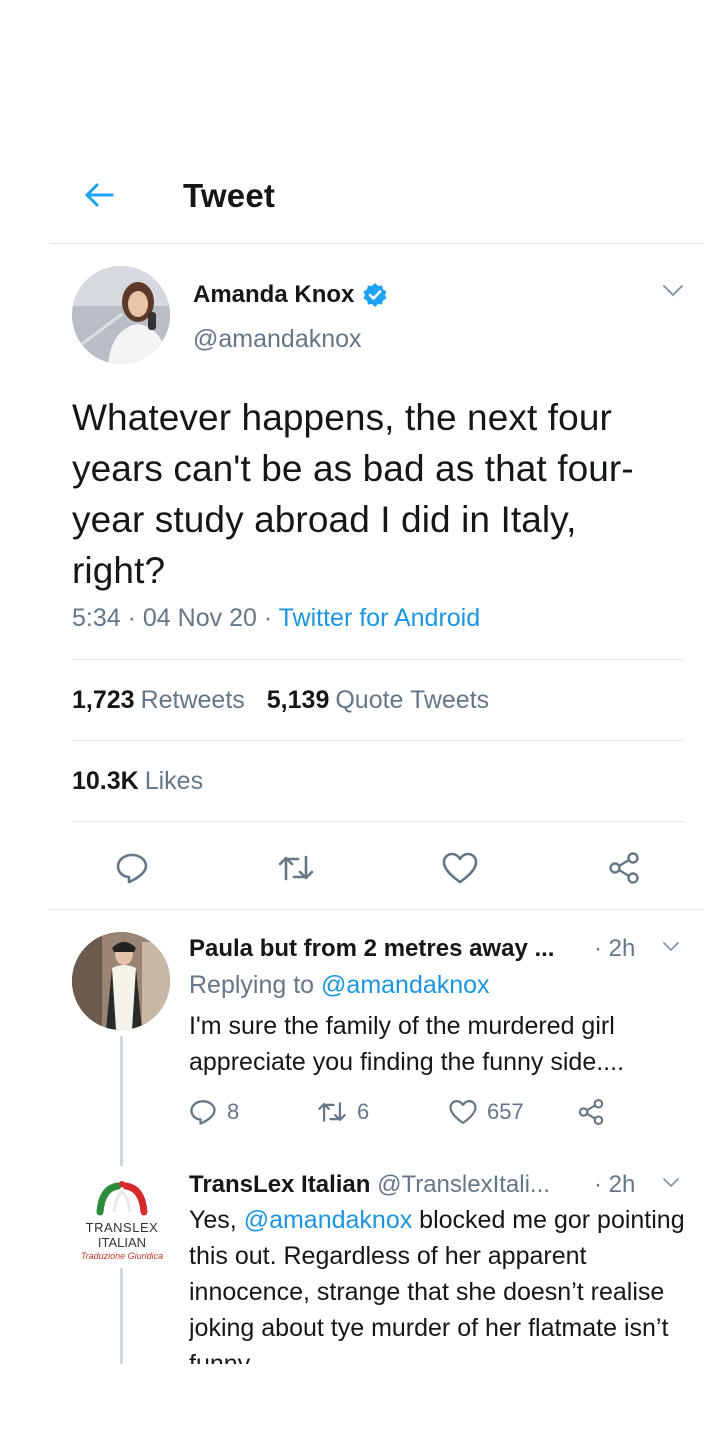  Describe the element at coordinates (328, 1220) in the screenshot. I see `reply-mention-link: @amandaknox` at that location.